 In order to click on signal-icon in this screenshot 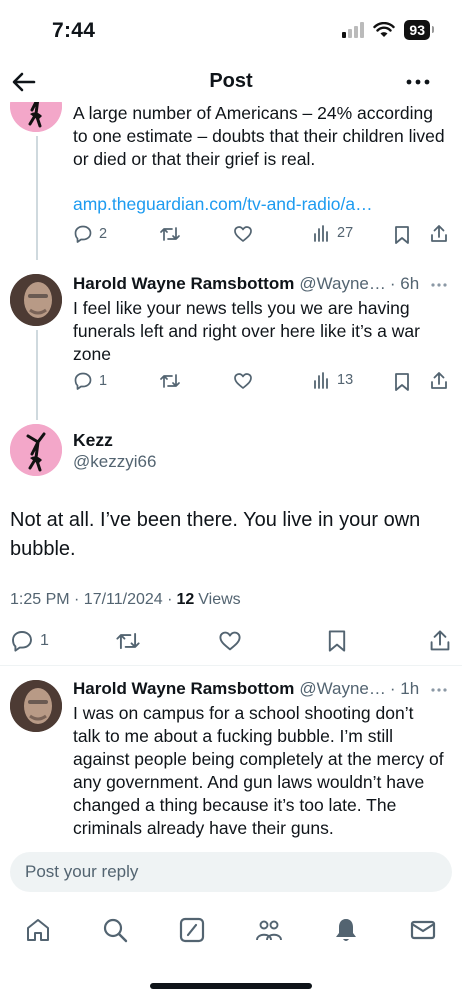, I will do `click(353, 30)`.